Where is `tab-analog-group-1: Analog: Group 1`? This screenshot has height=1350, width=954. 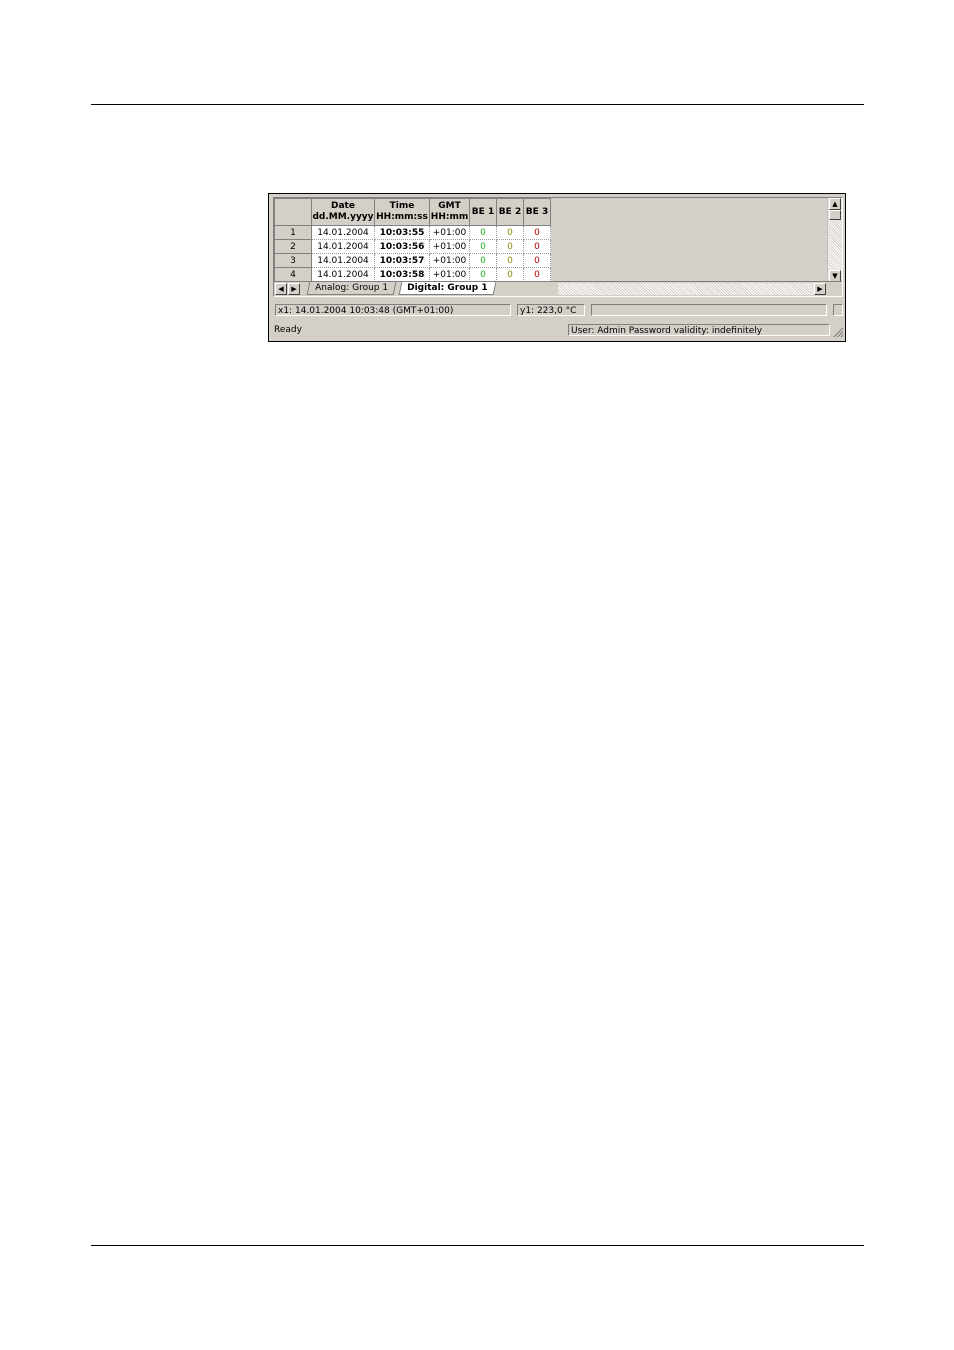 tab-analog-group-1: Analog: Group 1 is located at coordinates (351, 288).